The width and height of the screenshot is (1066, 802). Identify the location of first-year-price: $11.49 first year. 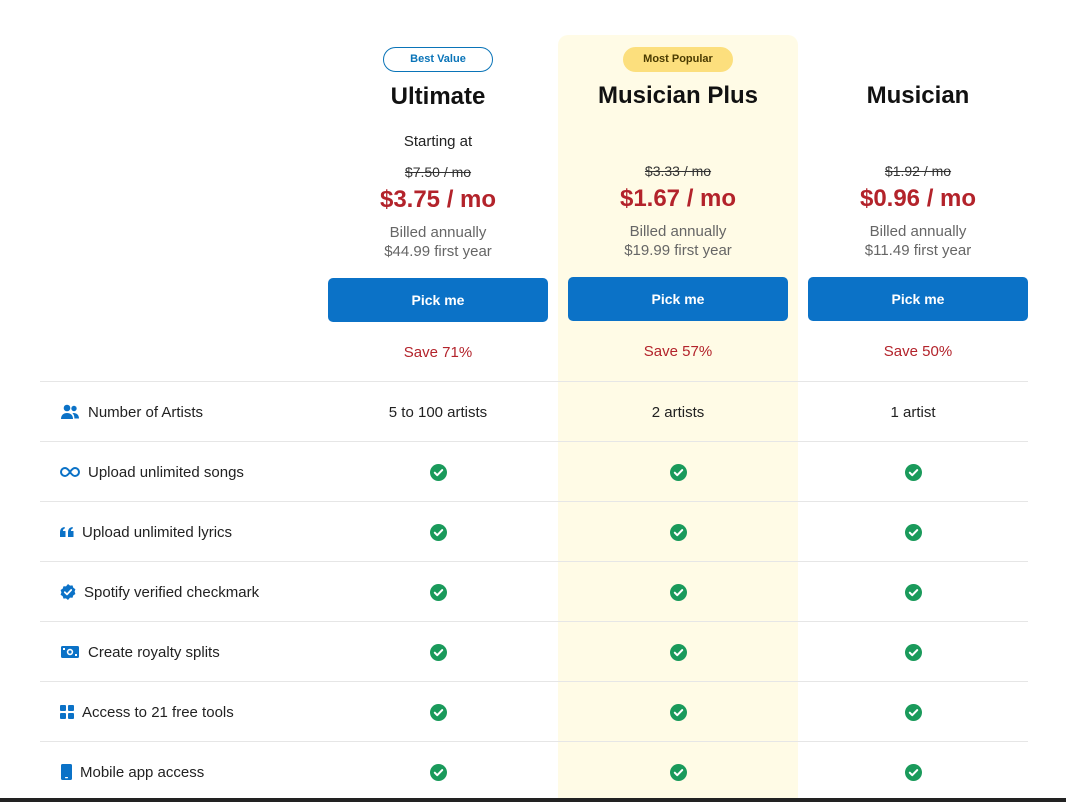
(918, 250).